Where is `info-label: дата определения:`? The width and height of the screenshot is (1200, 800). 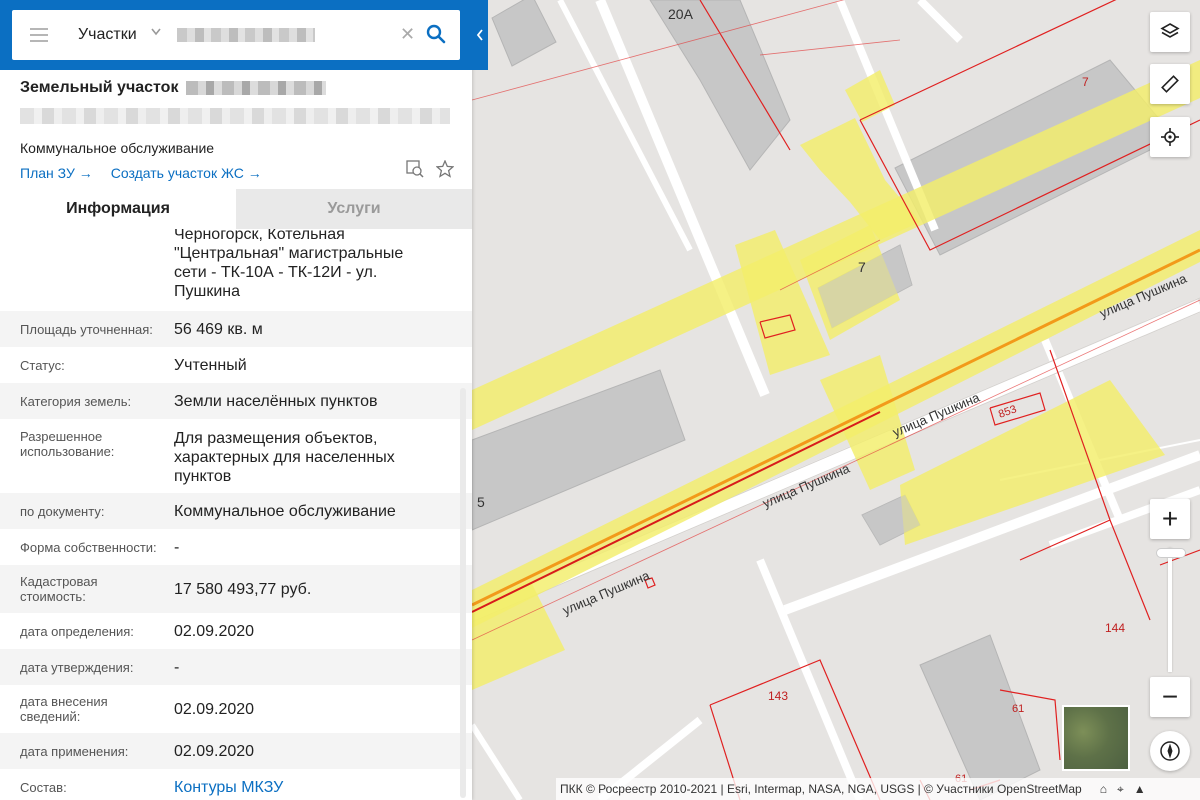 info-label: дата определения: is located at coordinates (77, 631).